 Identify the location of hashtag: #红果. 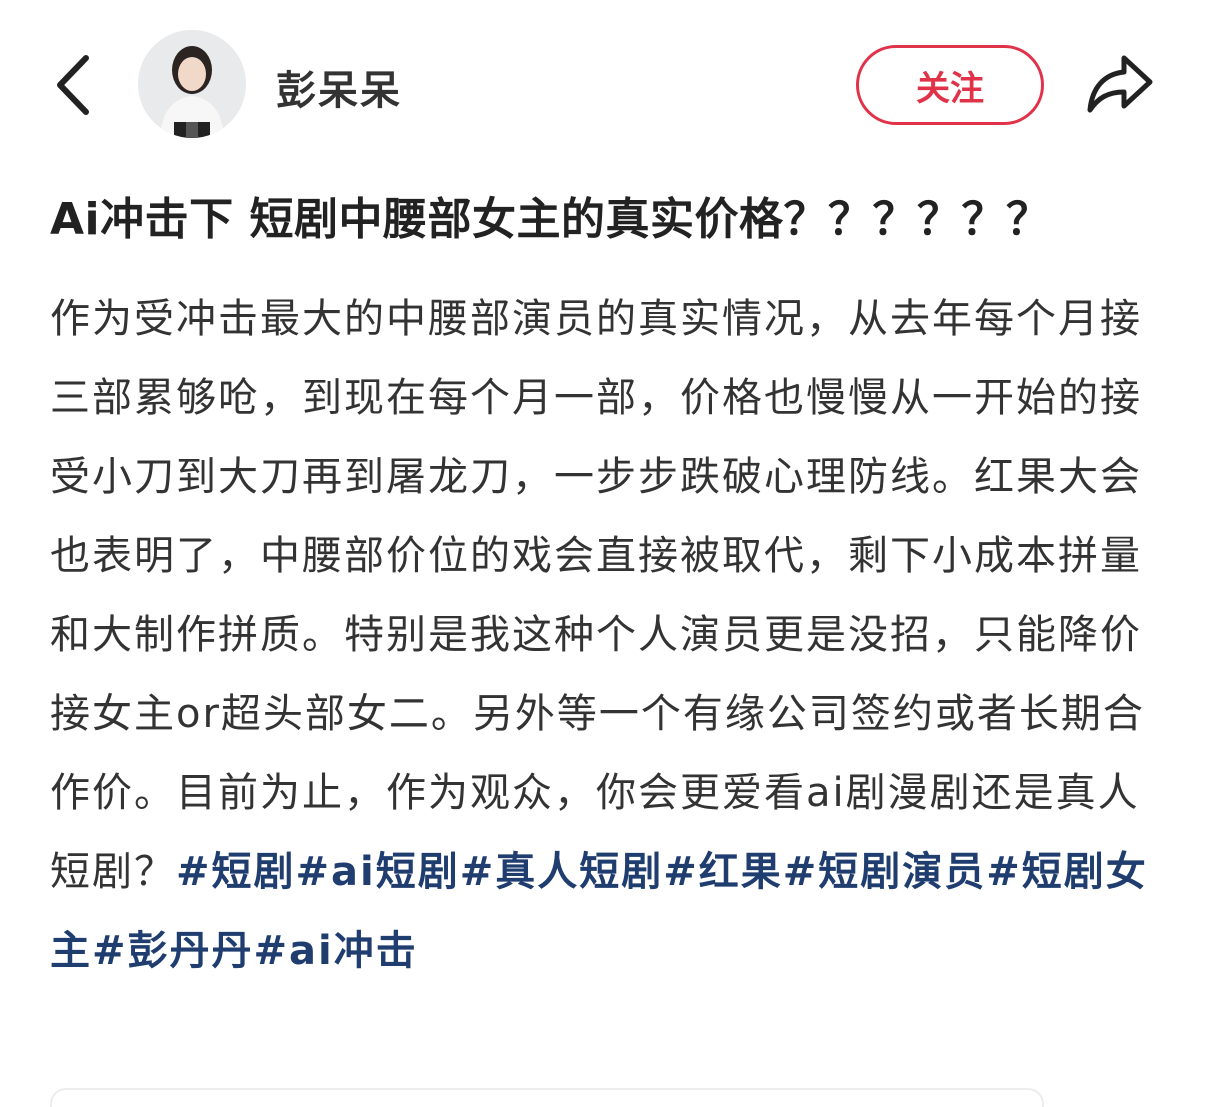
(723, 872).